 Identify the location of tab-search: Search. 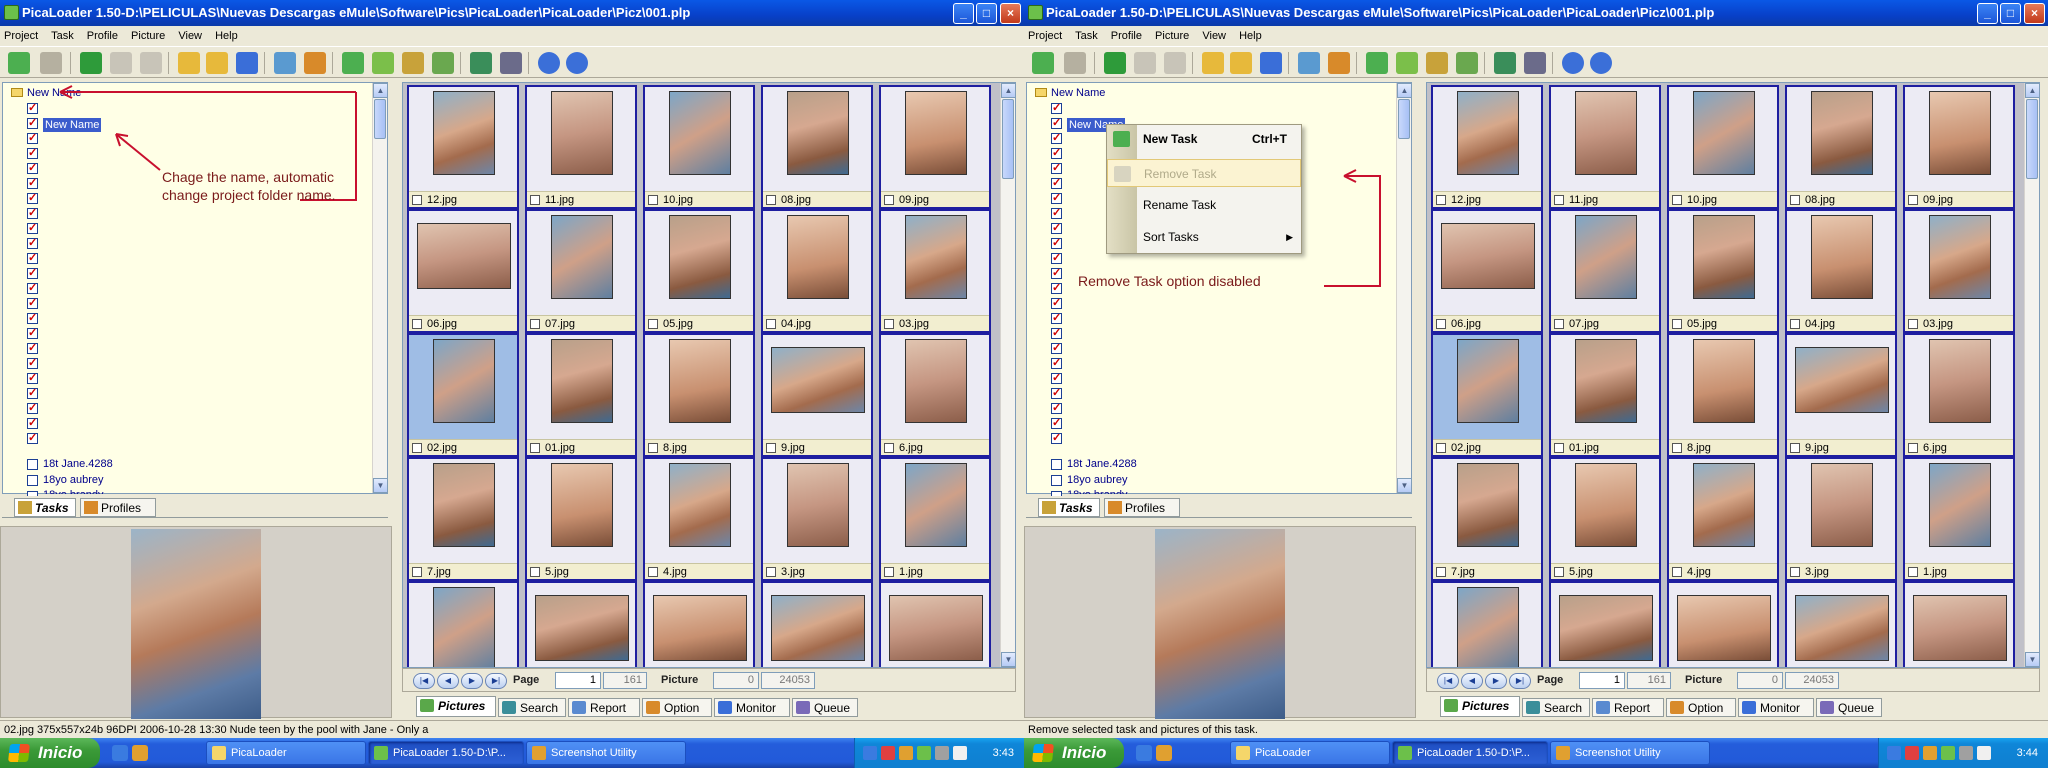
(532, 707).